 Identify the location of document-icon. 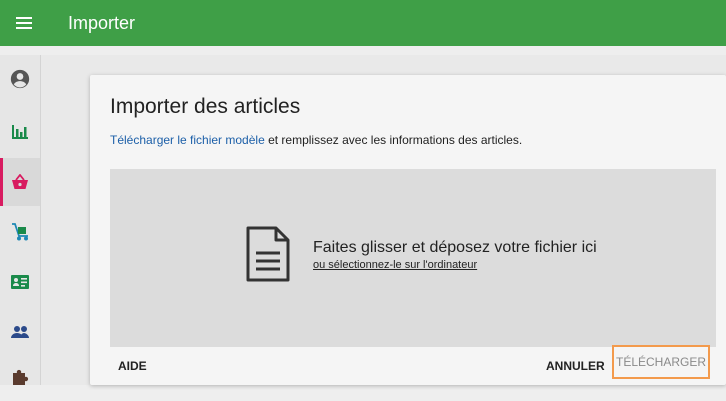
(268, 254).